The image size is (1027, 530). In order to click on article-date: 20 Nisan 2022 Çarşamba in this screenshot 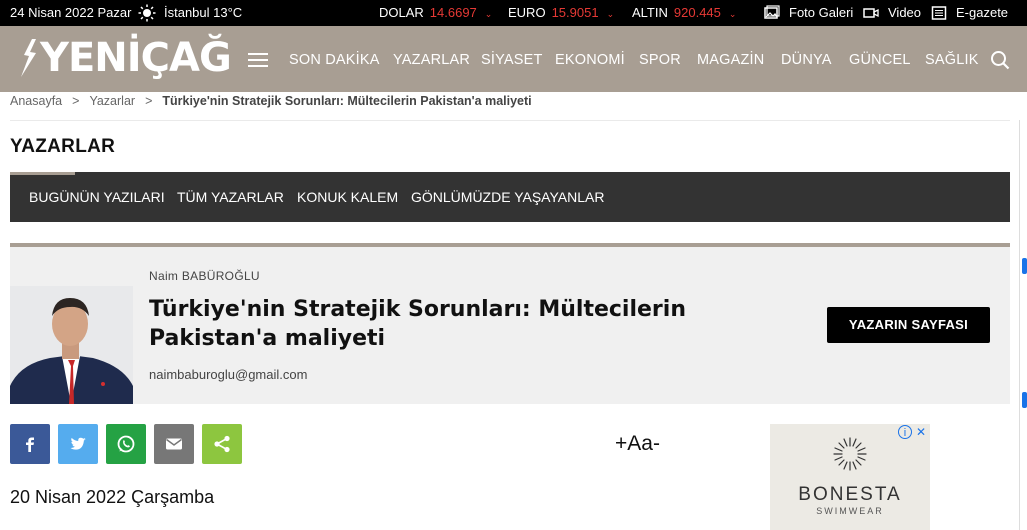, I will do `click(112, 497)`.